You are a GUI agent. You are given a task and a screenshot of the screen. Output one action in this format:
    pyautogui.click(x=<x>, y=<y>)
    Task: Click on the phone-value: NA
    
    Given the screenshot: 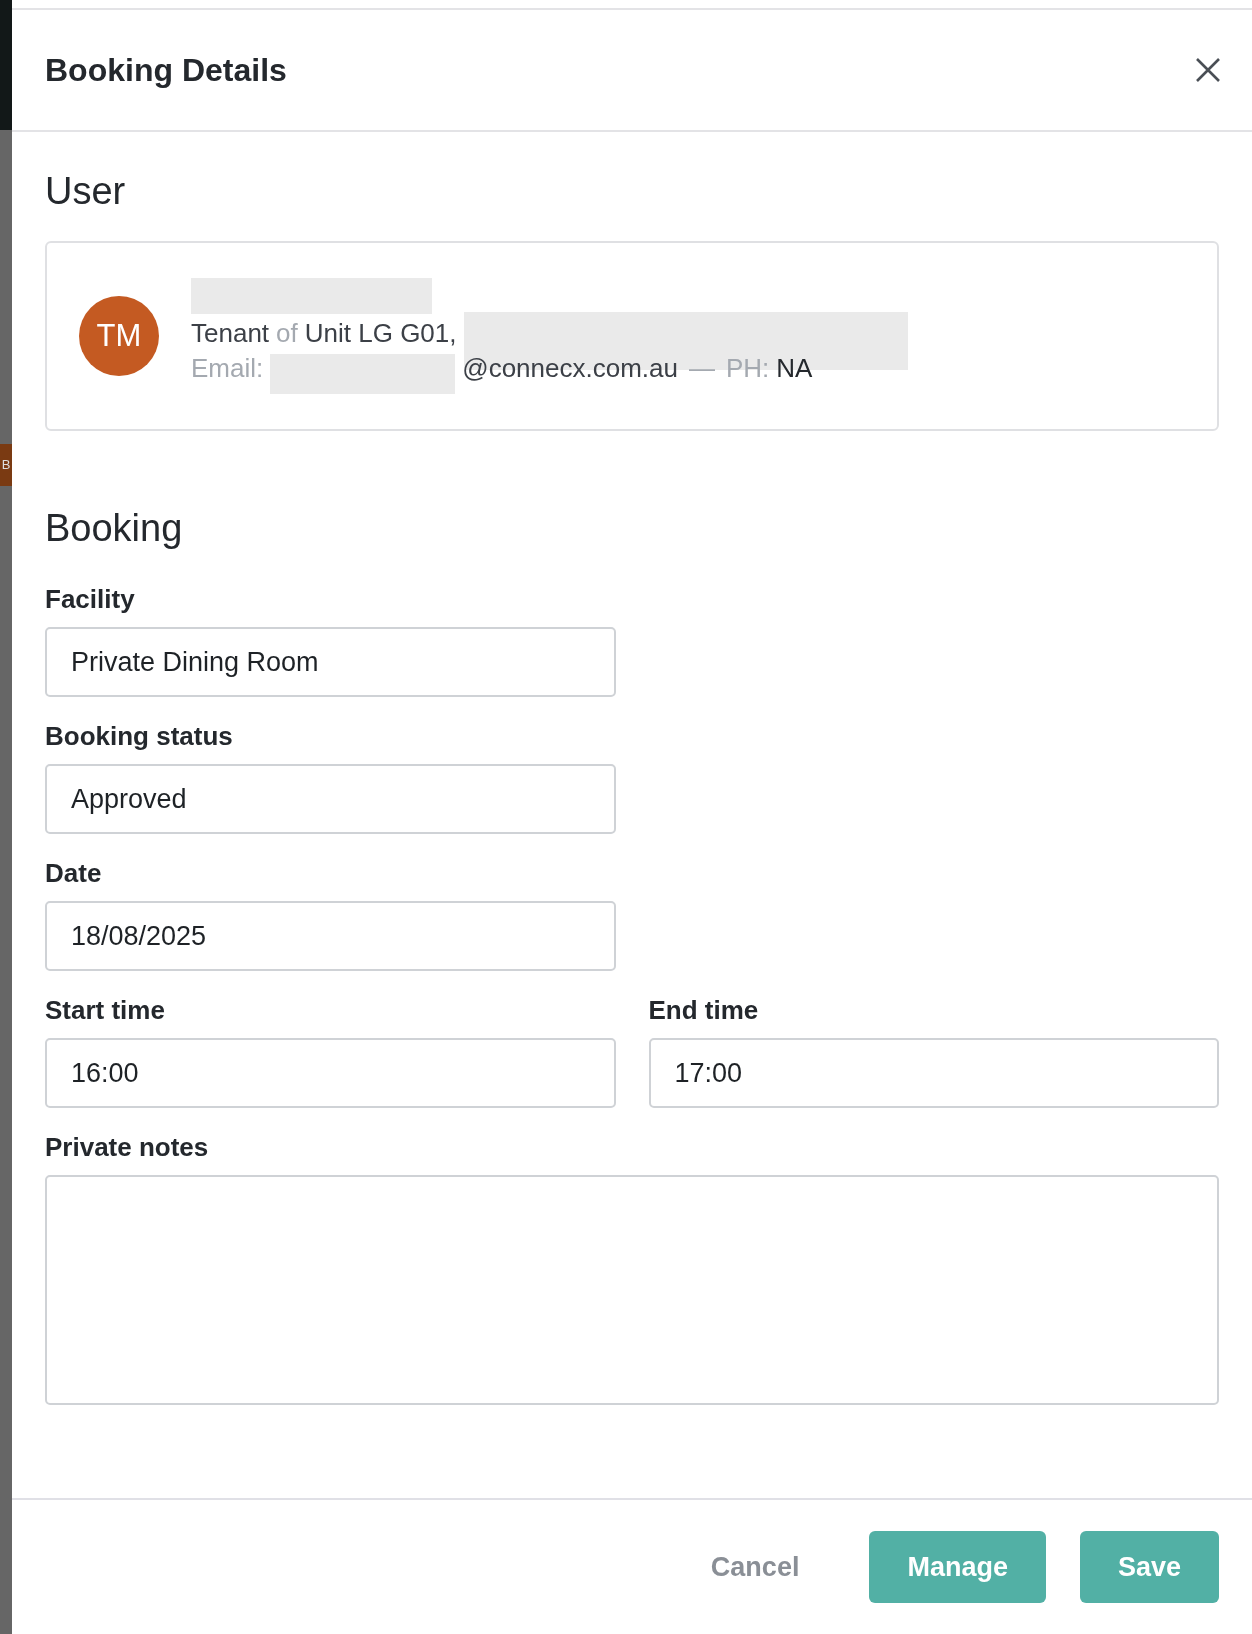 What is the action you would take?
    pyautogui.click(x=794, y=368)
    